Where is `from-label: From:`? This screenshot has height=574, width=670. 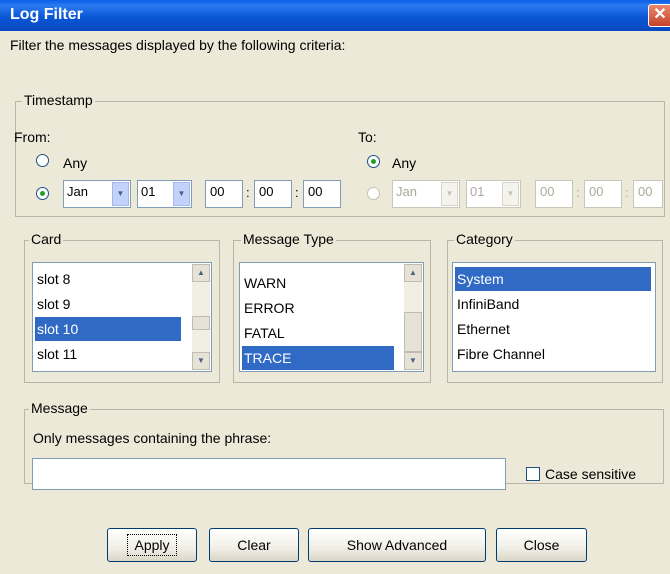 from-label: From: is located at coordinates (32, 137).